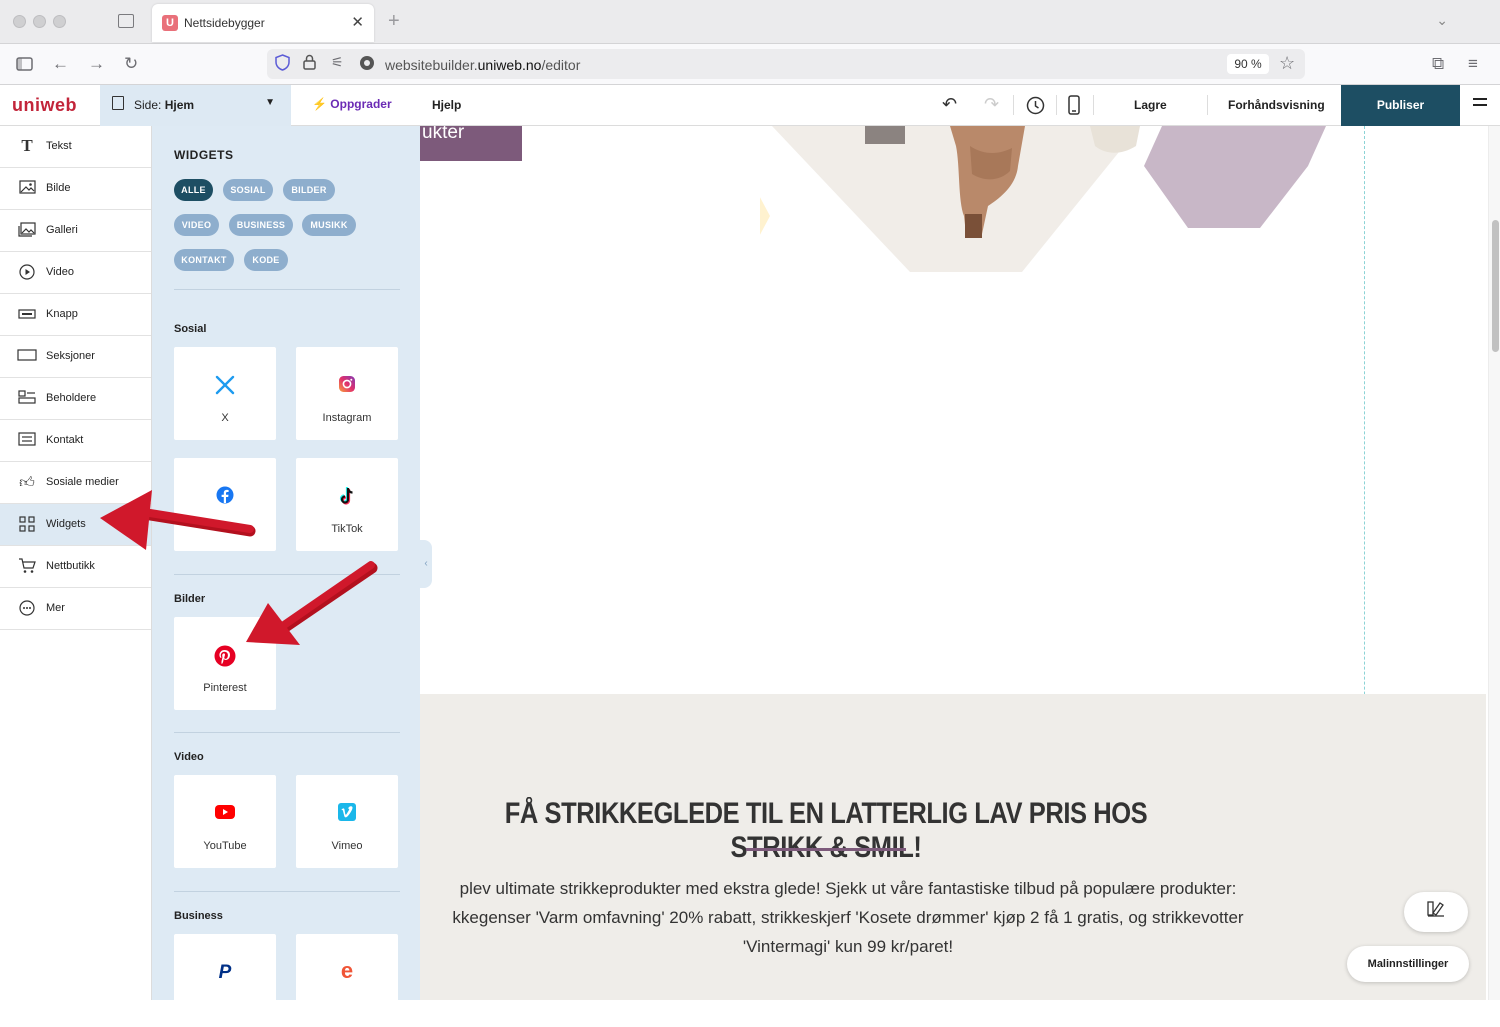  I want to click on sidebar-item-sosiale-medier: 👍︎ Sosiale medier, so click(75, 483).